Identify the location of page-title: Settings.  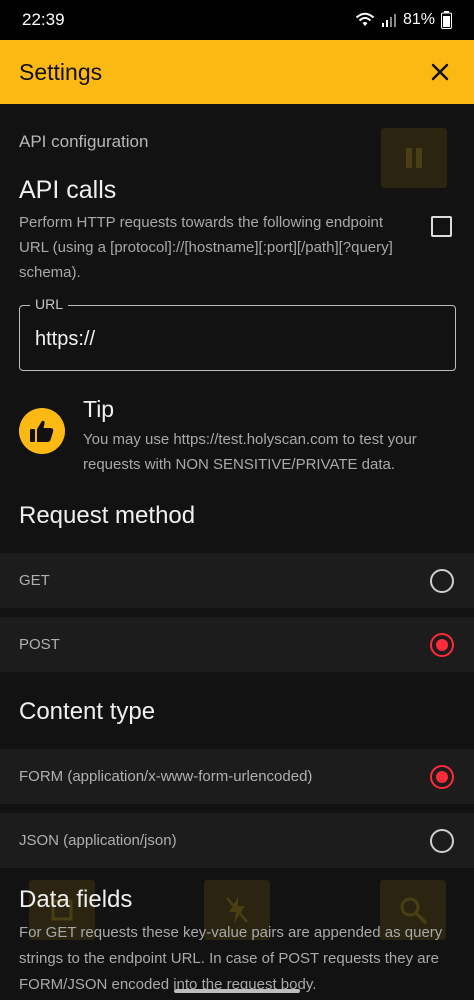
(61, 71).